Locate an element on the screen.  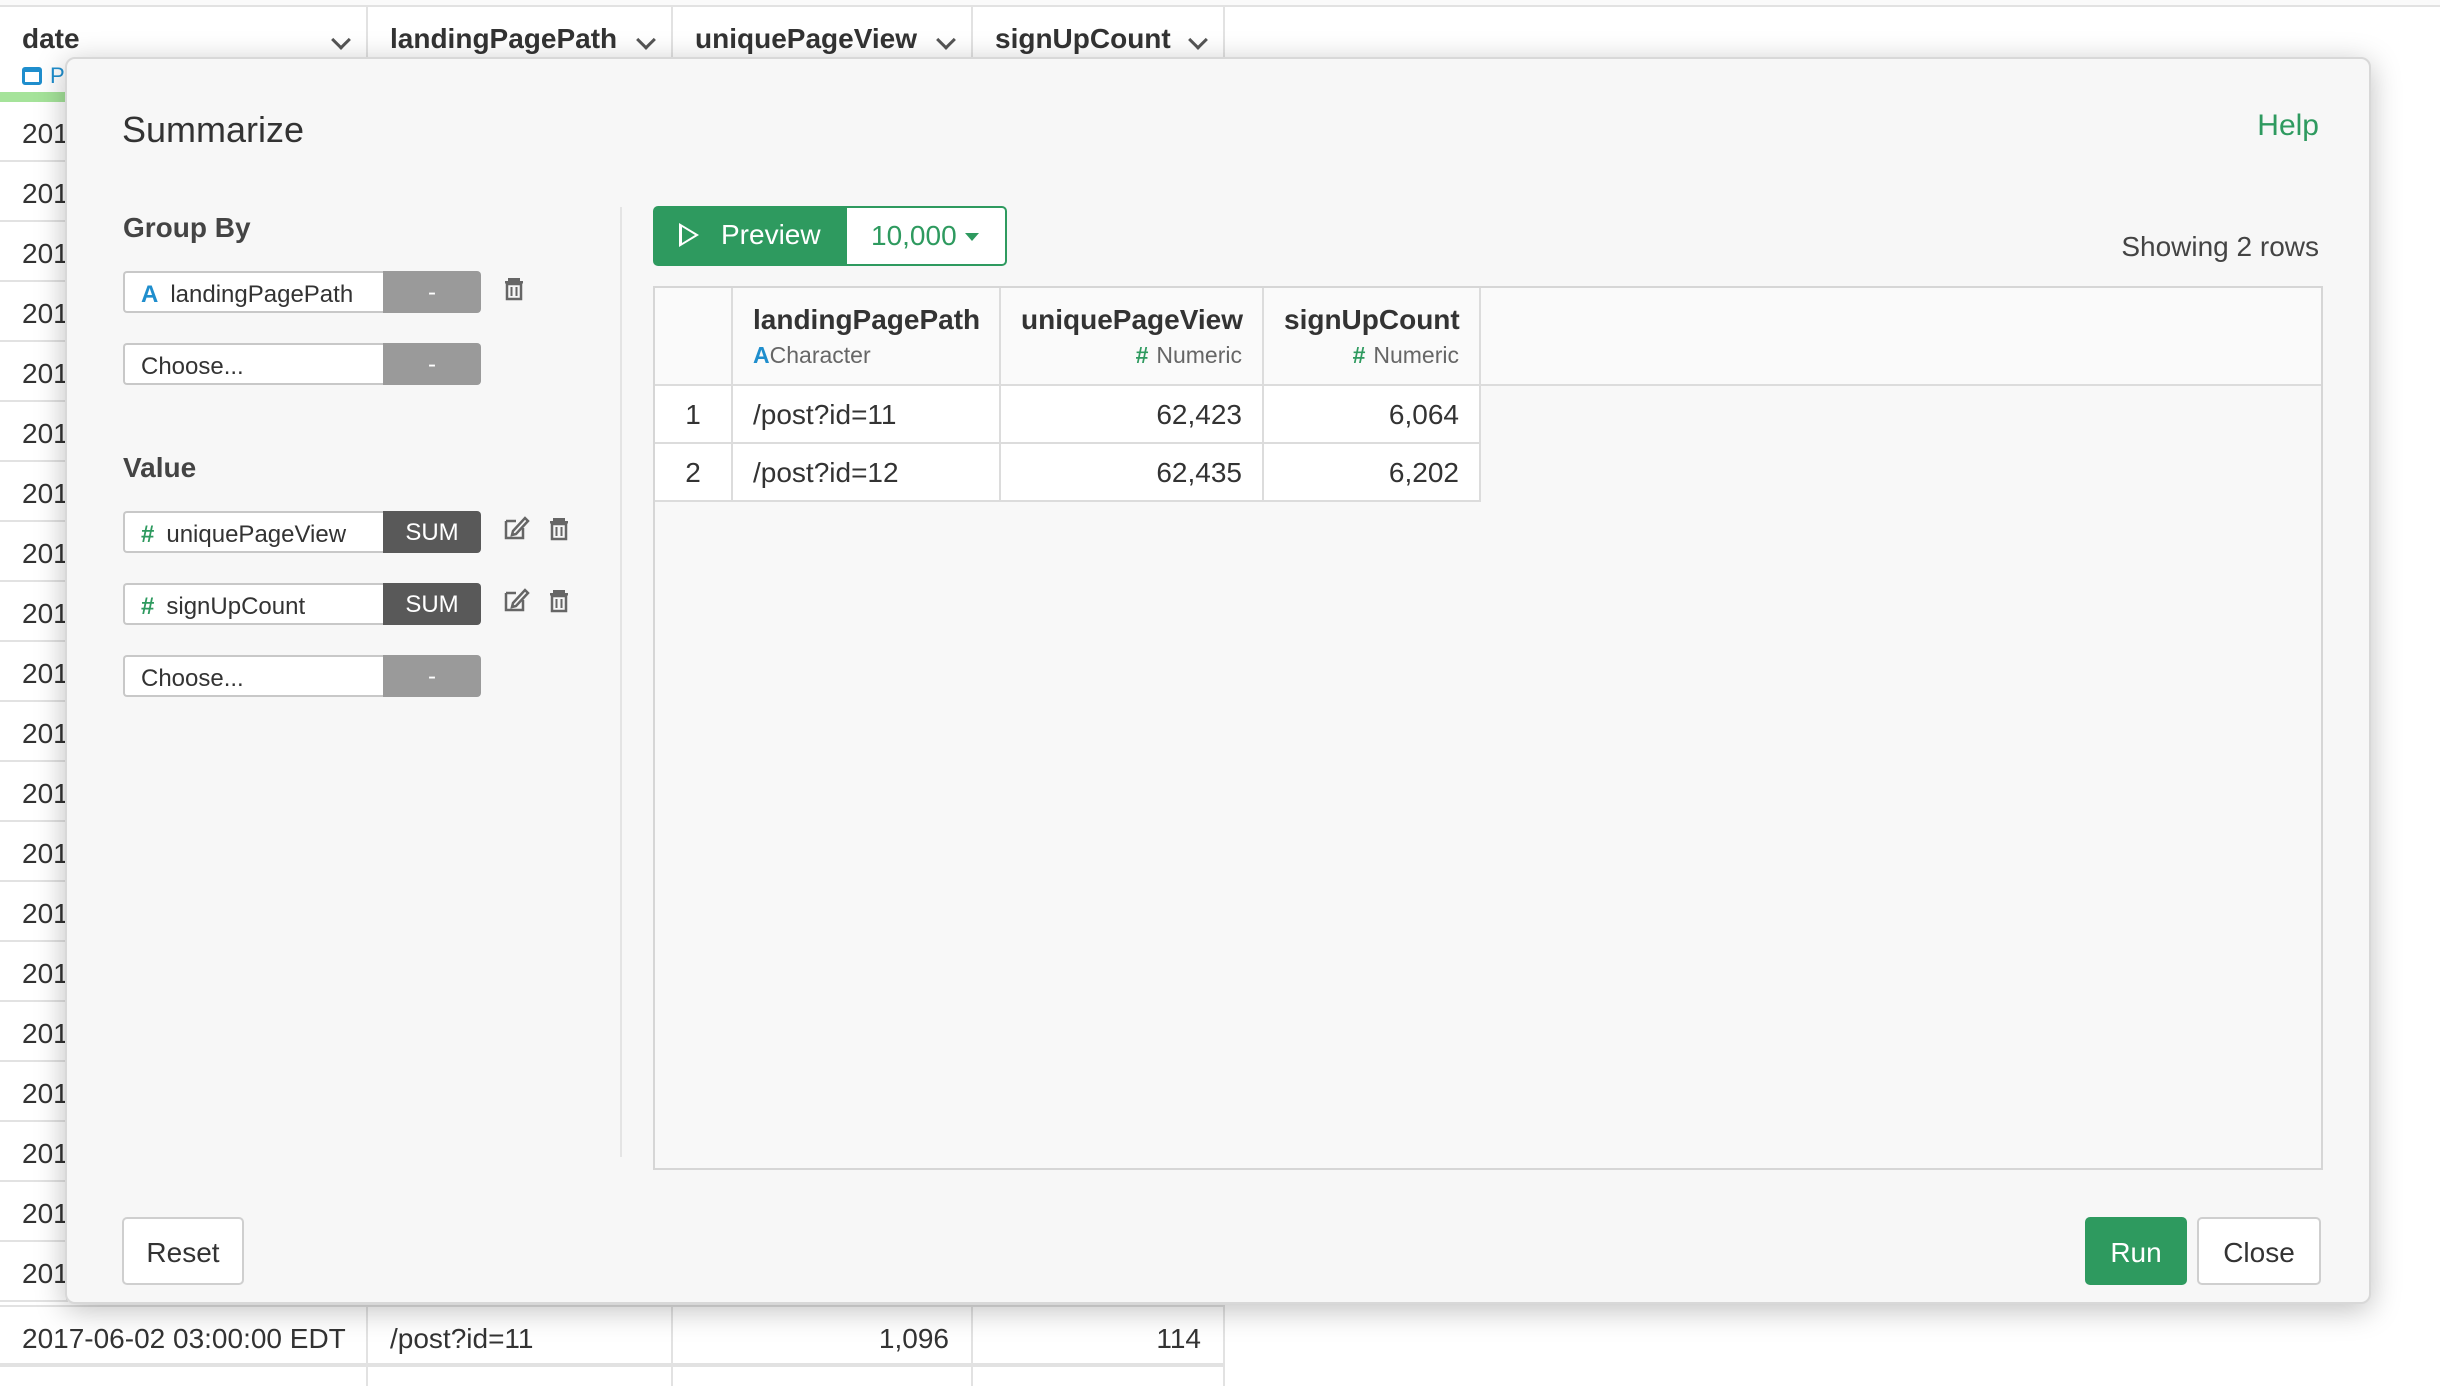
value-field-1: # uniquePageView SUM is located at coordinates (302, 532).